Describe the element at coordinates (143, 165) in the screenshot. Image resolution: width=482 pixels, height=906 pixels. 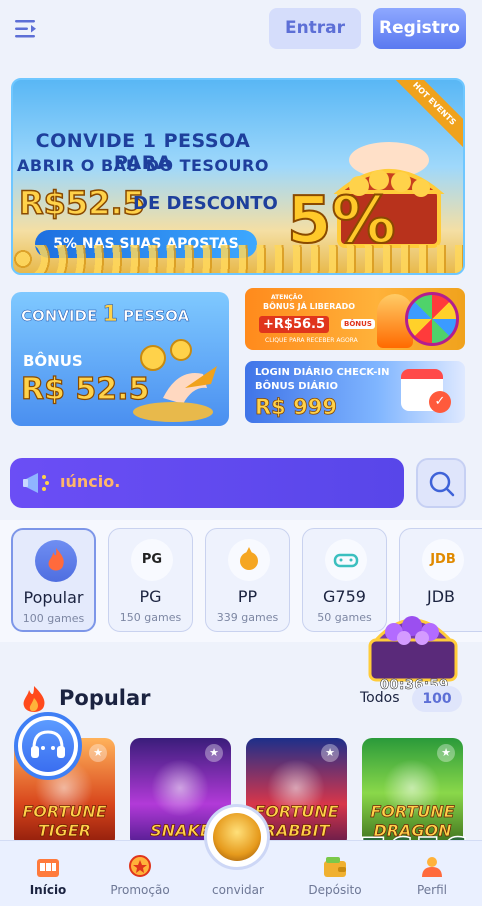
I see `banner-line-2: ABRIR O BAÚ DO TESOURO` at that location.